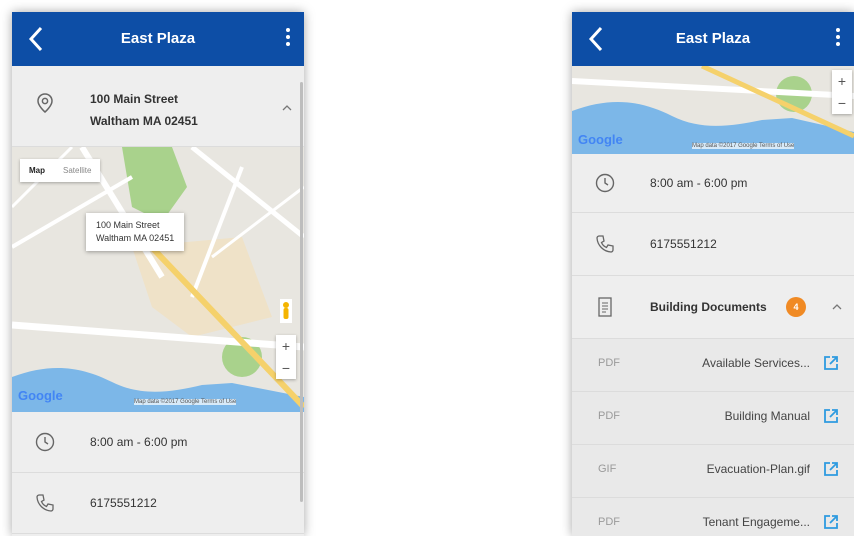 The width and height of the screenshot is (854, 536). Describe the element at coordinates (796, 307) in the screenshot. I see `document-count-badge: 4` at that location.